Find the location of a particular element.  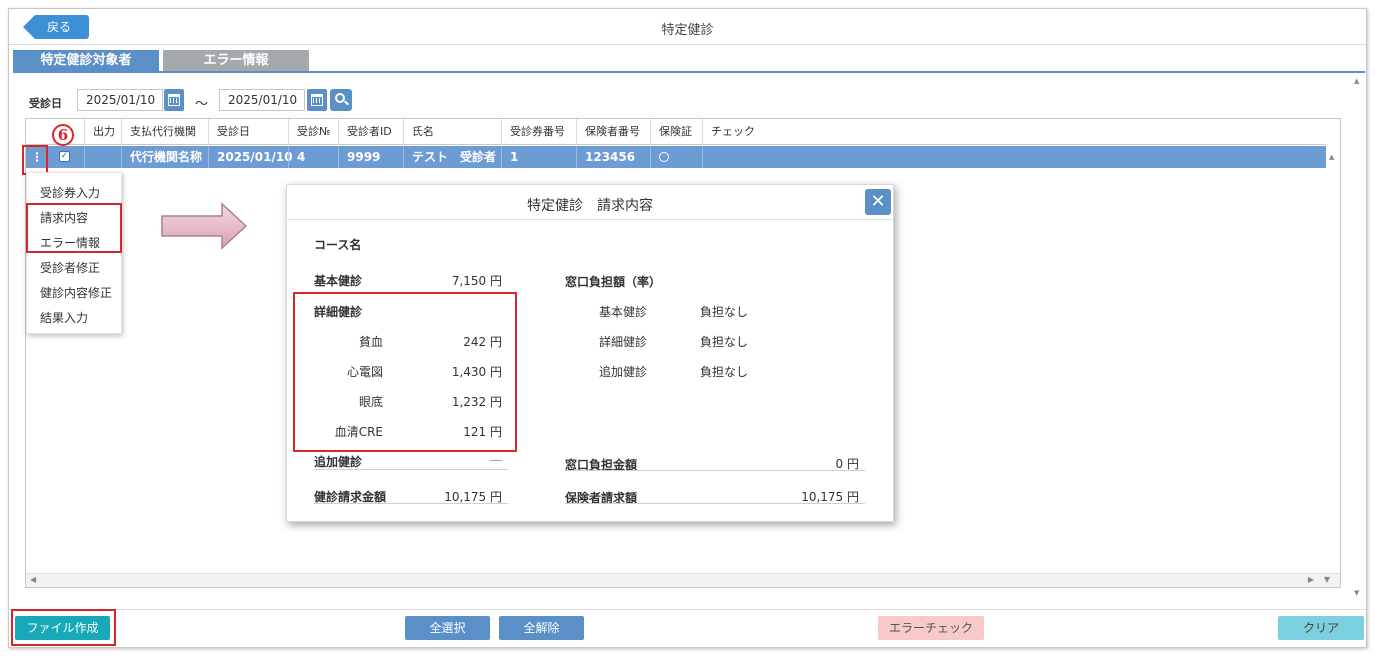

column-patient-id: 受診者ID is located at coordinates (370, 132).